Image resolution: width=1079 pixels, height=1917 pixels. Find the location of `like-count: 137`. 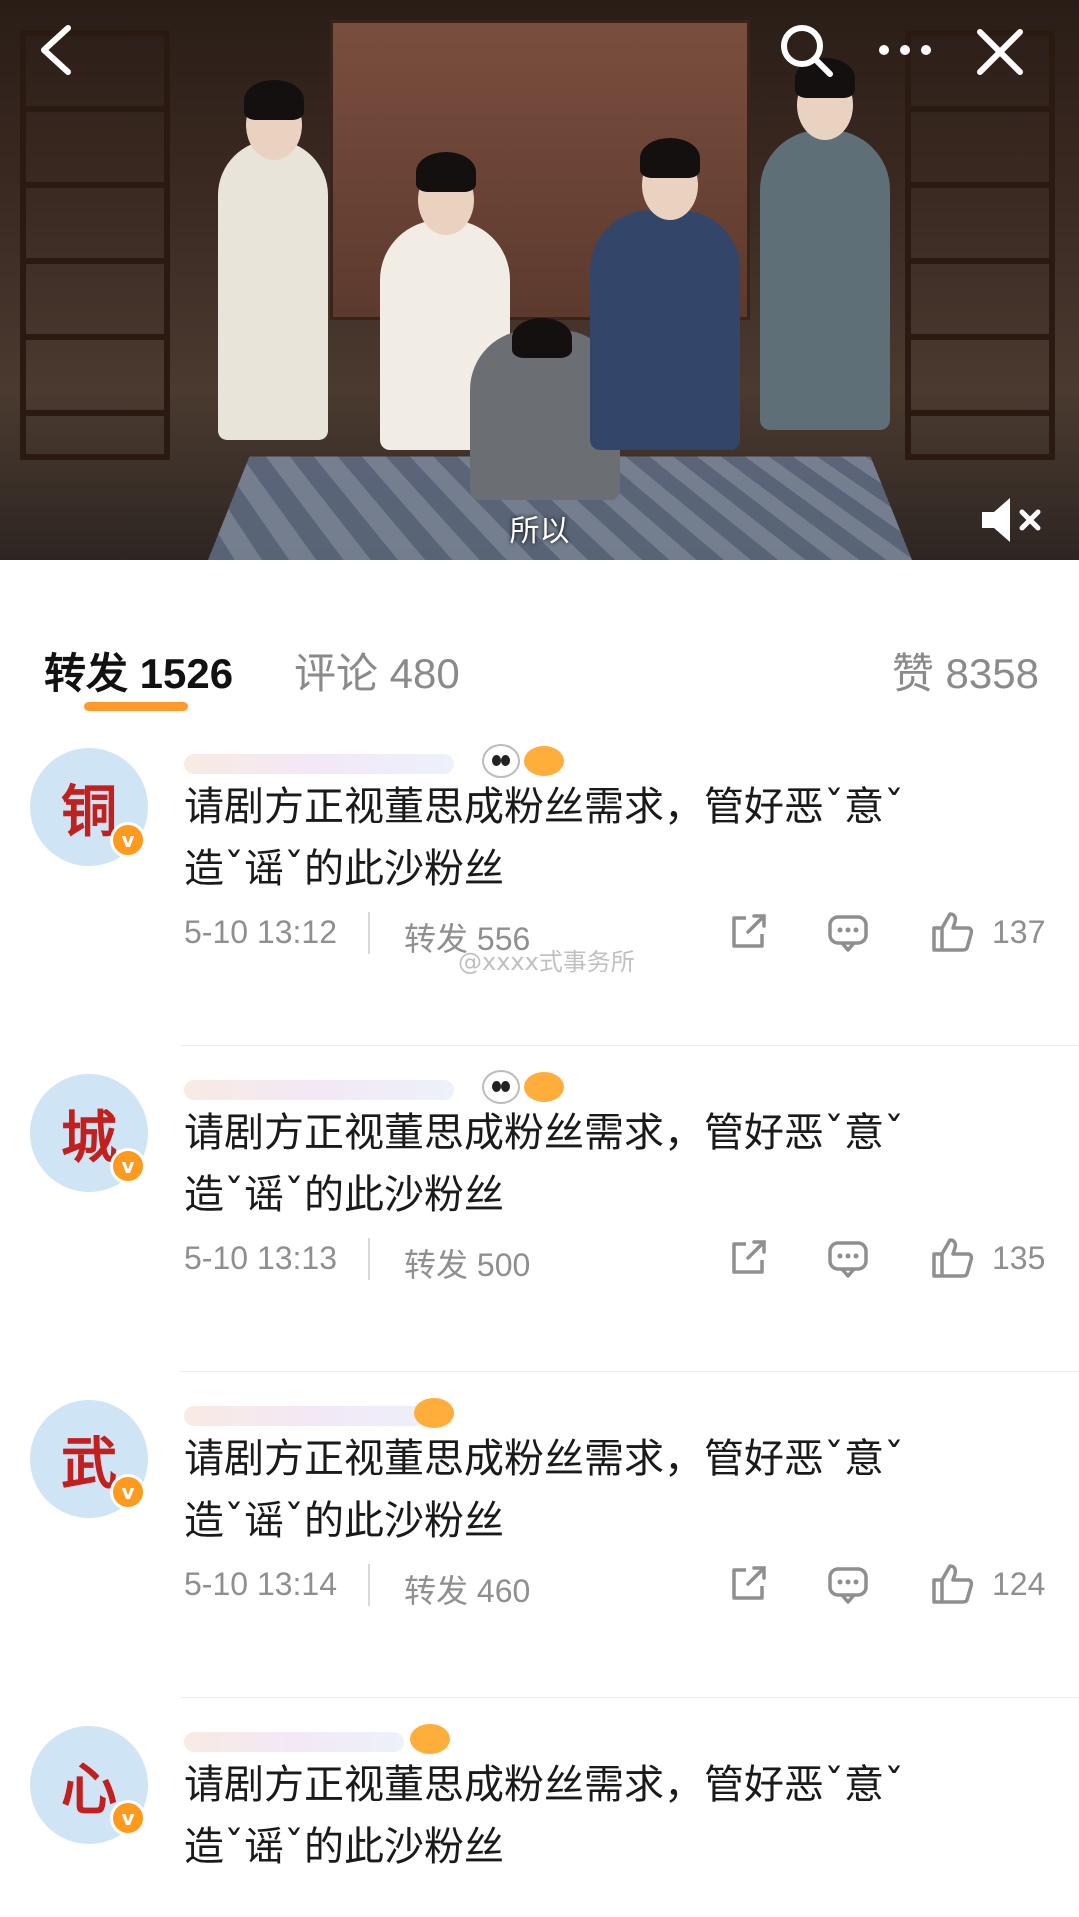

like-count: 137 is located at coordinates (1019, 932).